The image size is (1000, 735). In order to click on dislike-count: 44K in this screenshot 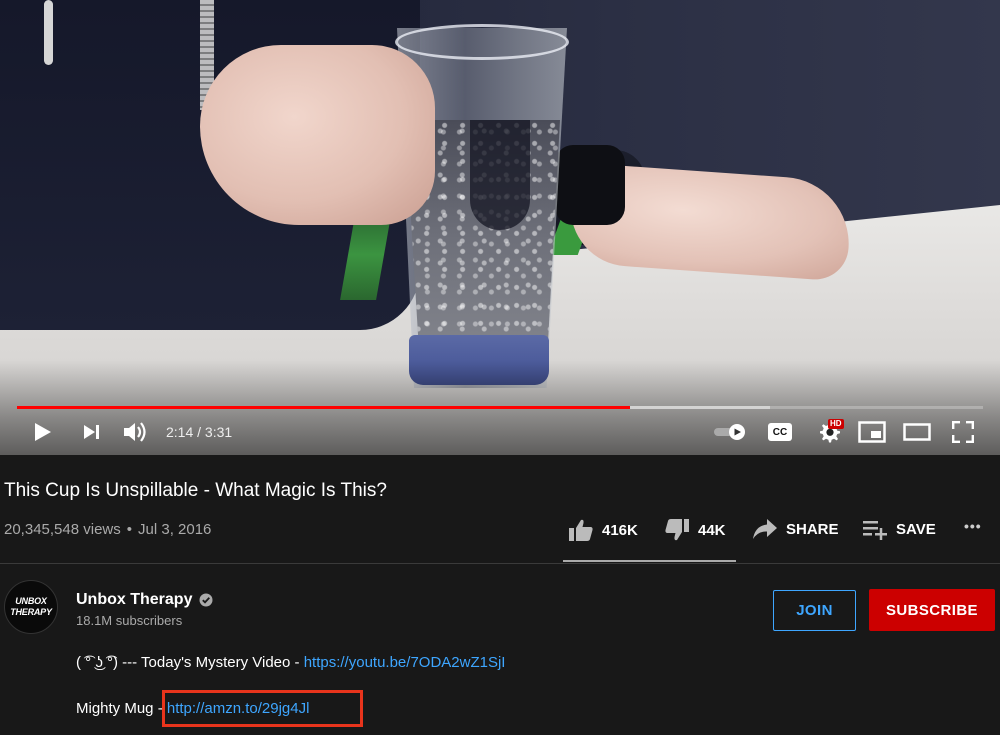, I will do `click(712, 530)`.